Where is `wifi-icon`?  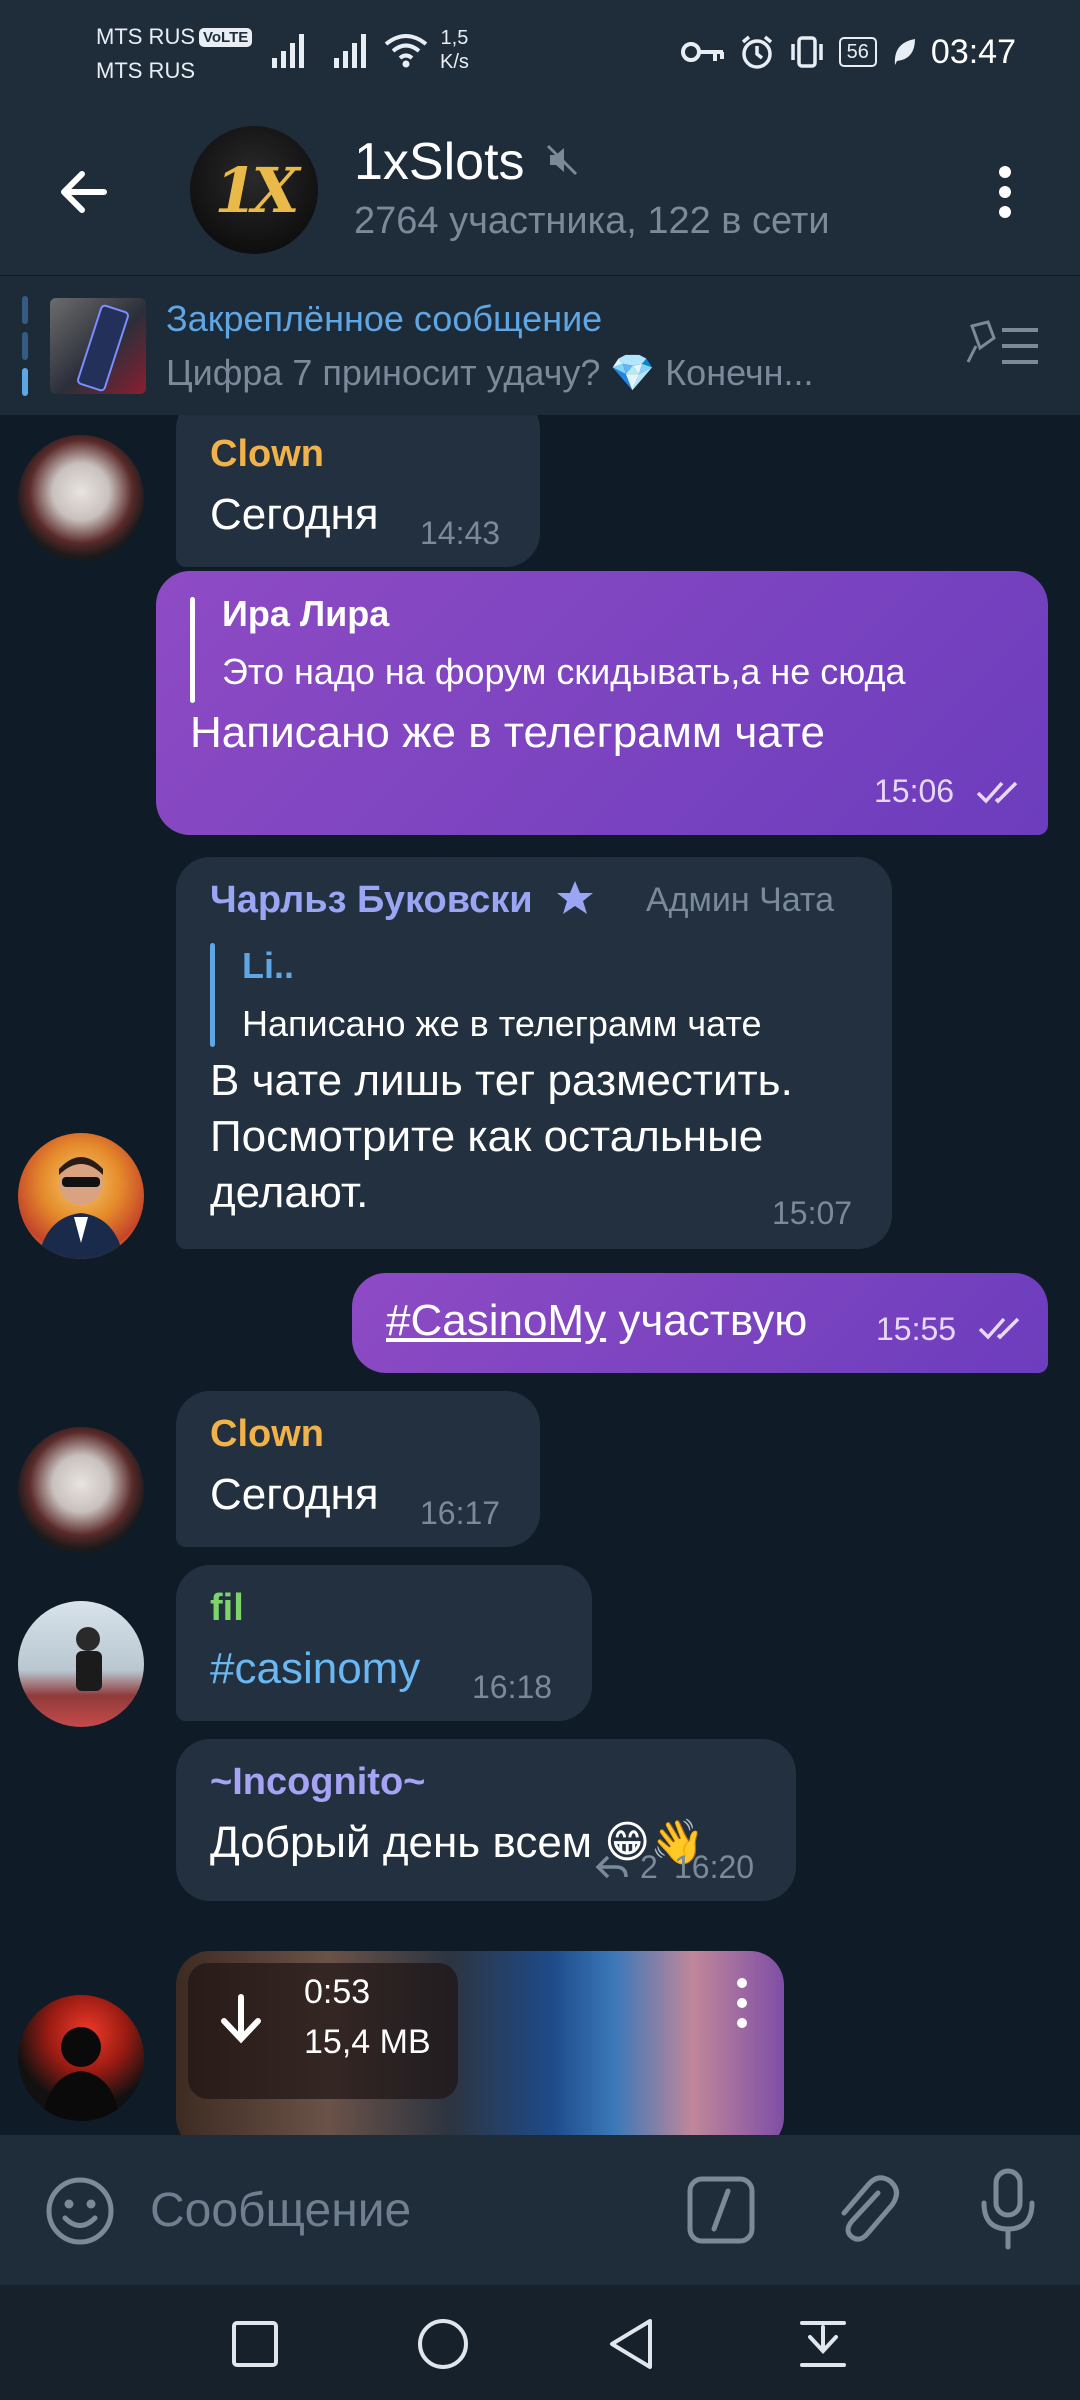
wifi-icon is located at coordinates (406, 51).